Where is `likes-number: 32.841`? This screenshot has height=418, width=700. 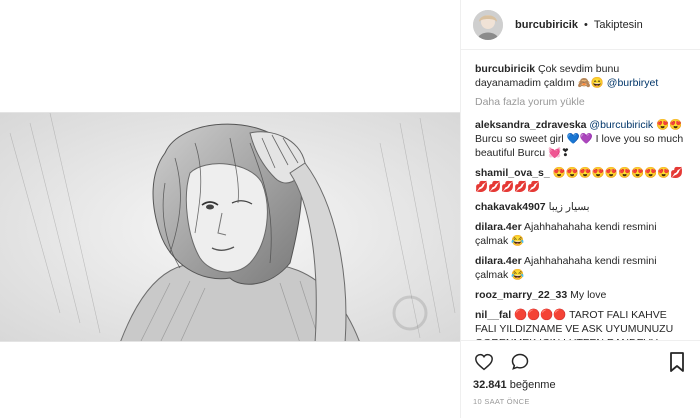
likes-number: 32.841 is located at coordinates (490, 385).